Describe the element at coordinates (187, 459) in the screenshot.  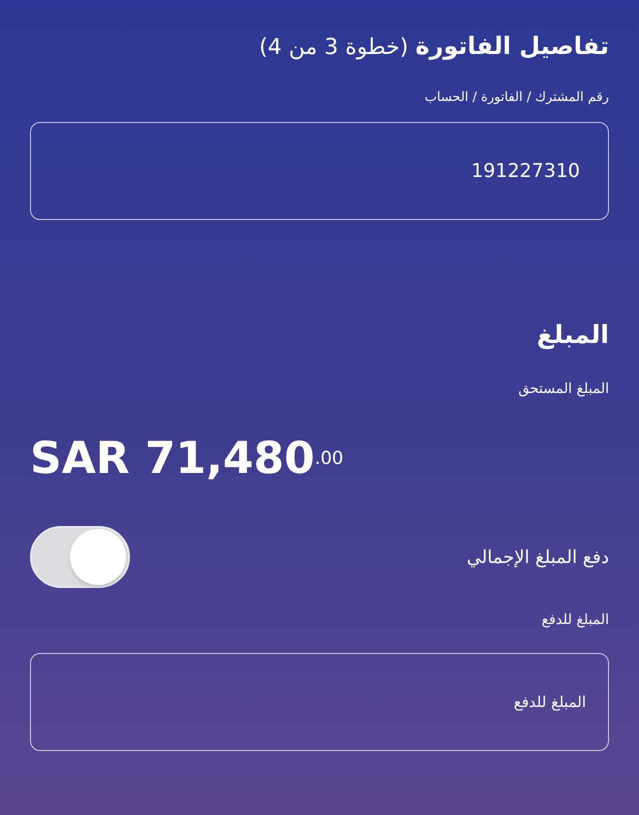
I see `amount-due: SAR 71,480$^{.00}$` at that location.